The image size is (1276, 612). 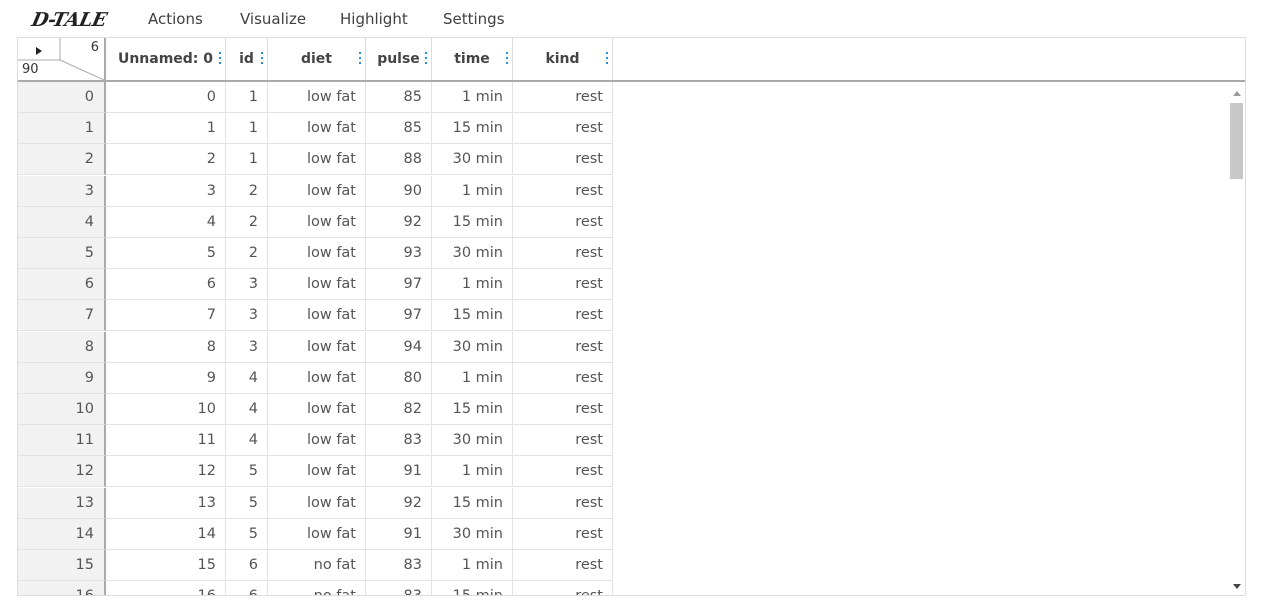 I want to click on table-row: 13 13 5 low fat 92 15 min rest, so click(x=315, y=503).